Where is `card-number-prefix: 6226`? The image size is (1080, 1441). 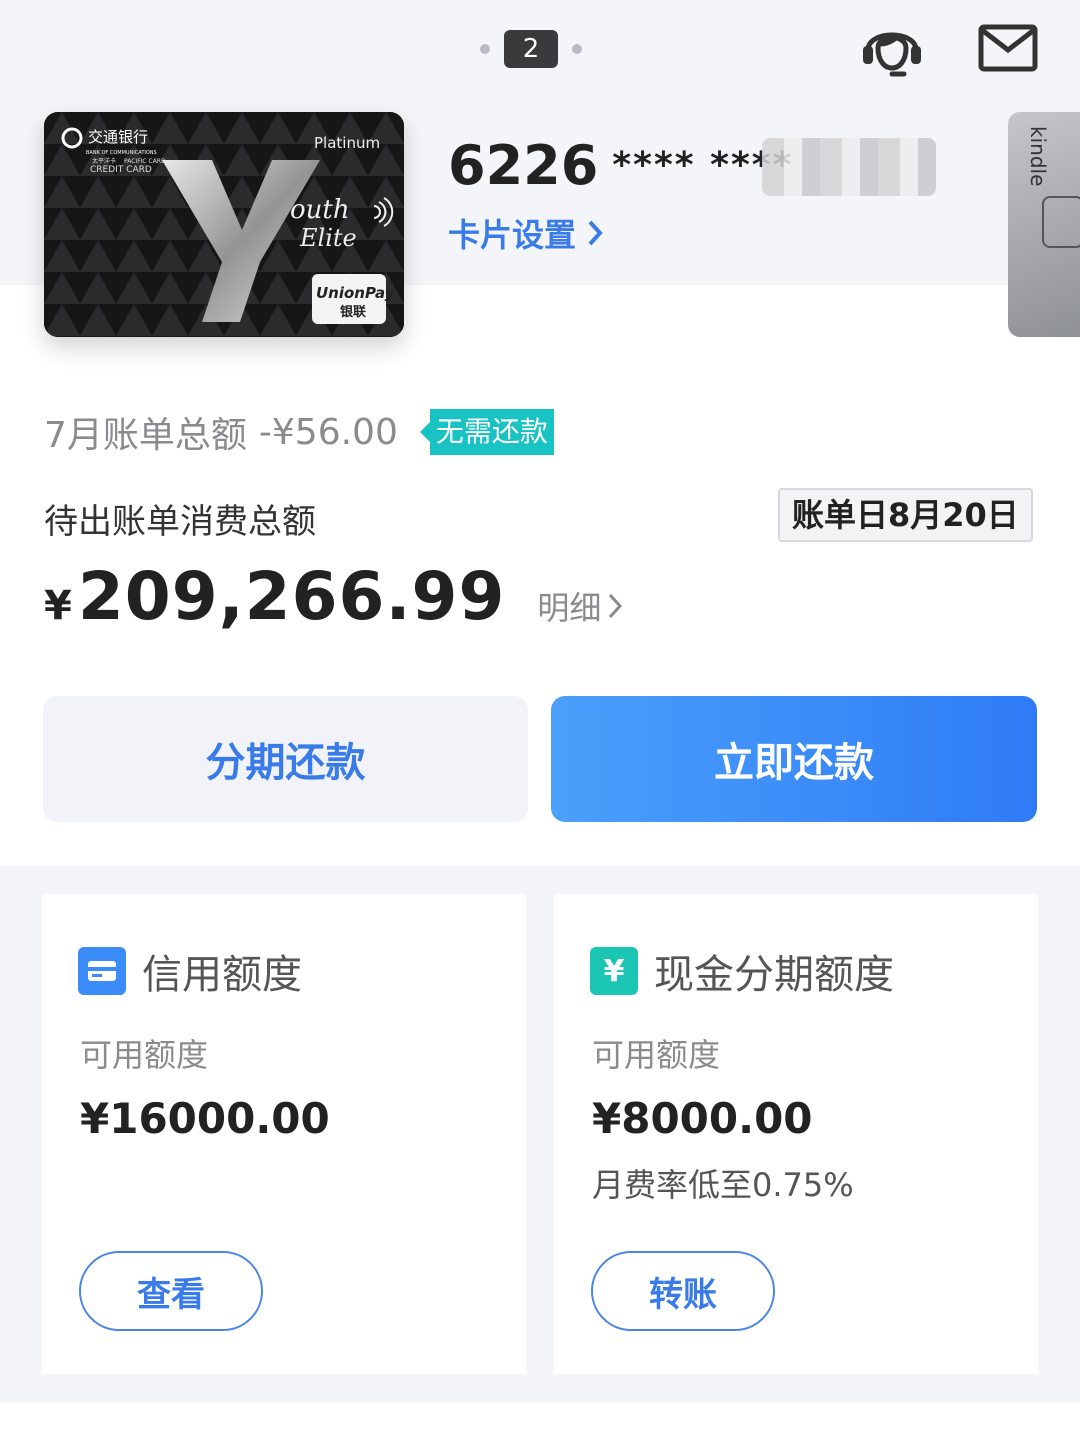
card-number-prefix: 6226 is located at coordinates (523, 165).